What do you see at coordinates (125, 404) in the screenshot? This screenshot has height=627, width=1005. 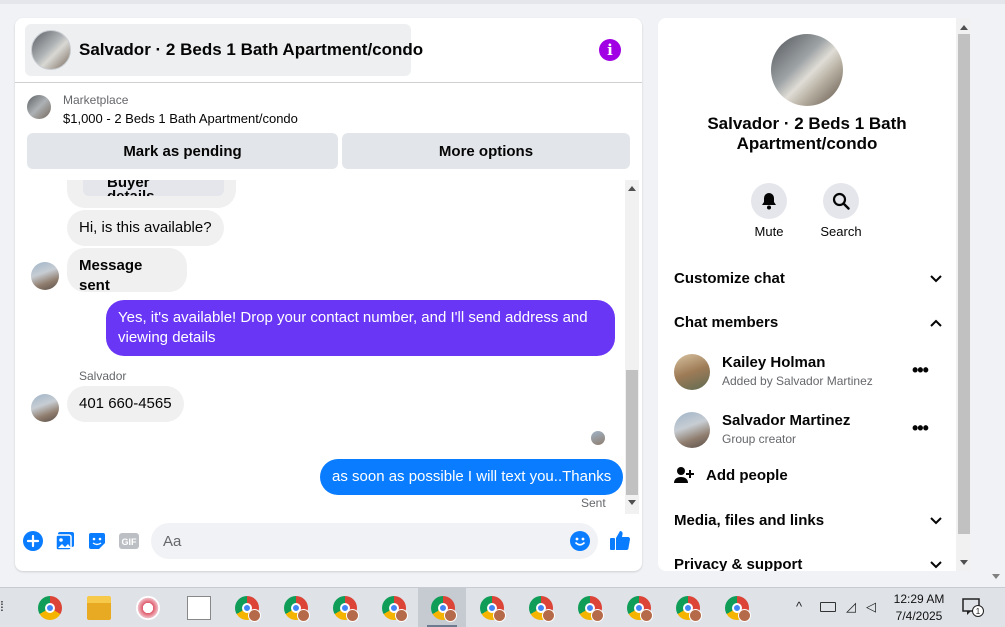 I see `message-bubble: 401 660-4565` at bounding box center [125, 404].